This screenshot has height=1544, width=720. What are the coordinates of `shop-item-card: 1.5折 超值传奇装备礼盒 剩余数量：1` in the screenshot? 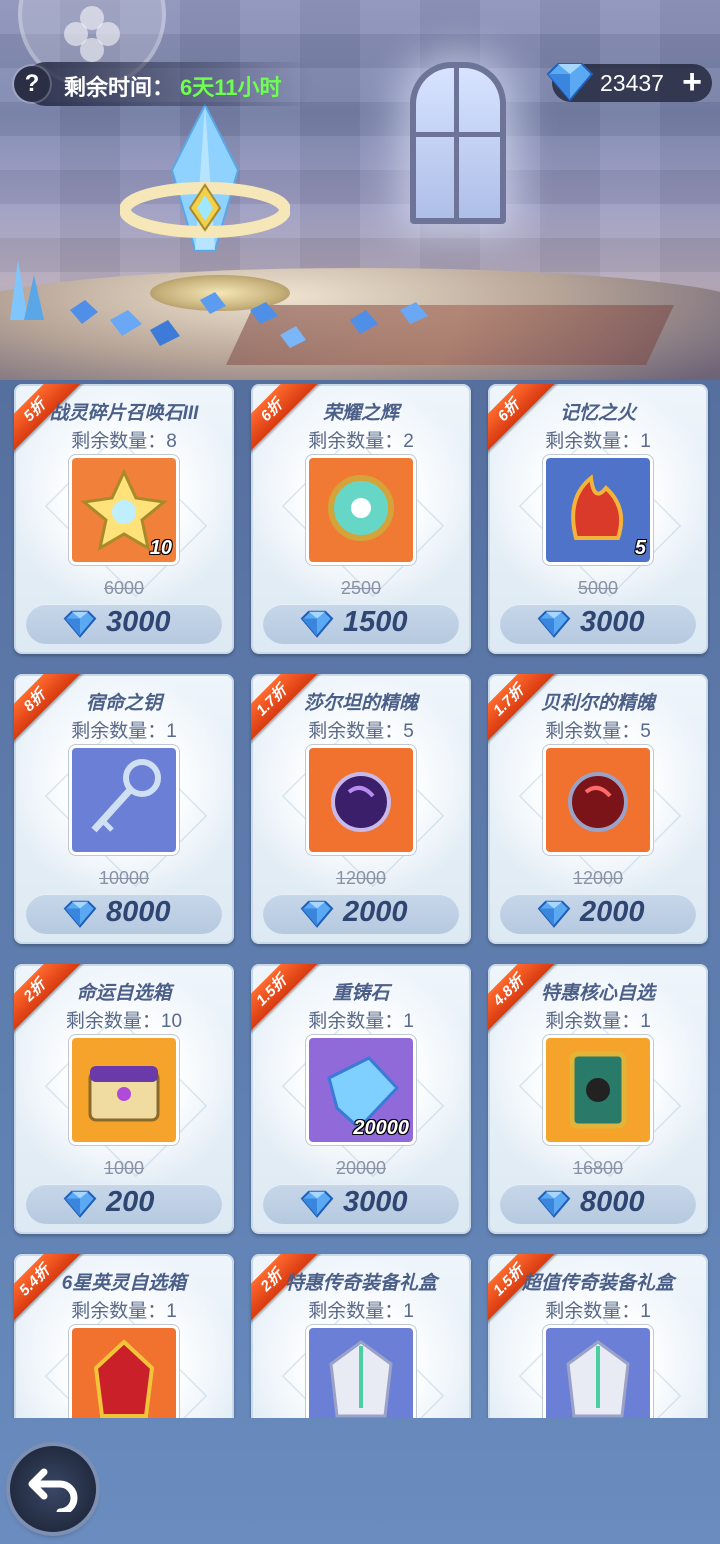 It's located at (598, 1336).